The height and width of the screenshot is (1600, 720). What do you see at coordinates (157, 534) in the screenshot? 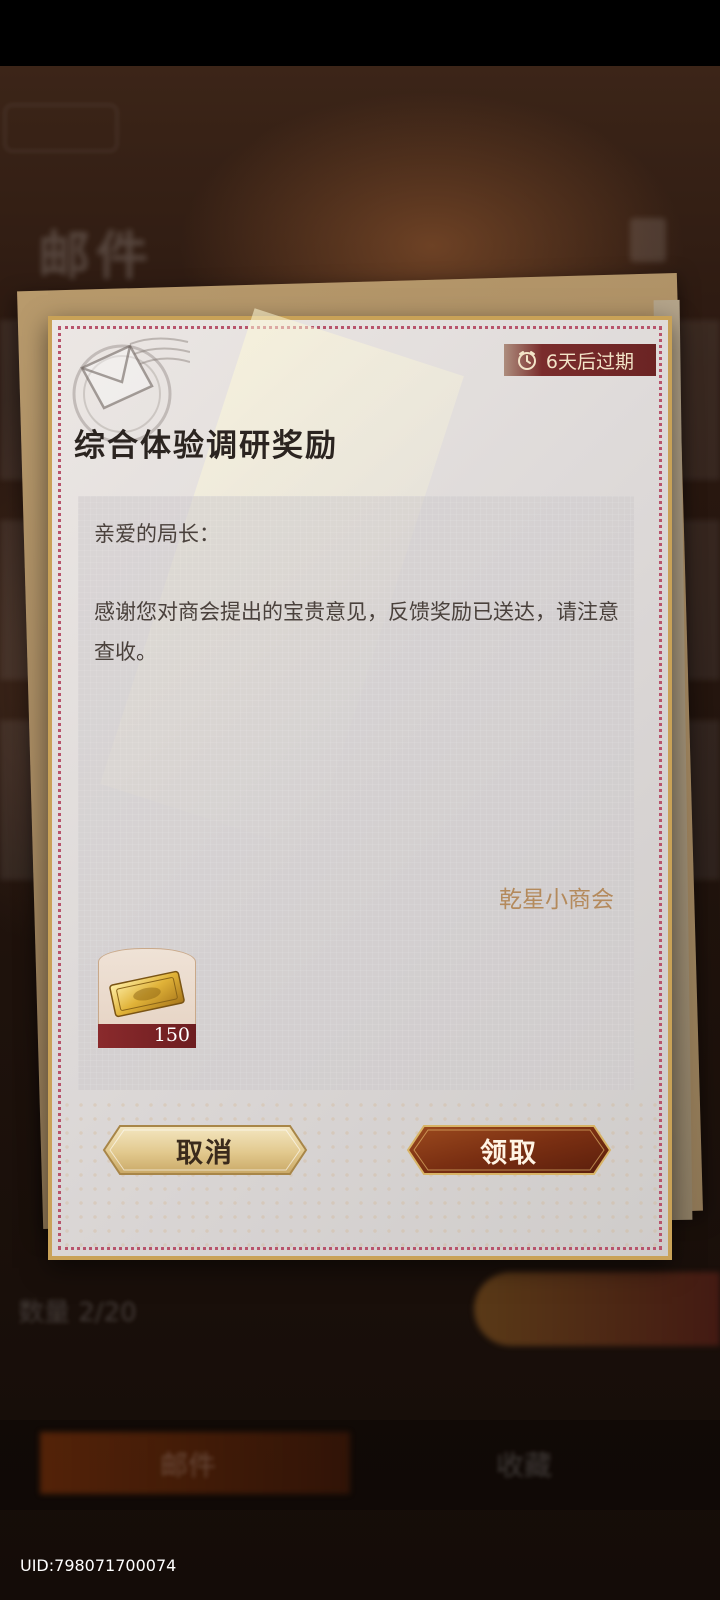
I see `mail-salutation: 亲爱的局长：` at bounding box center [157, 534].